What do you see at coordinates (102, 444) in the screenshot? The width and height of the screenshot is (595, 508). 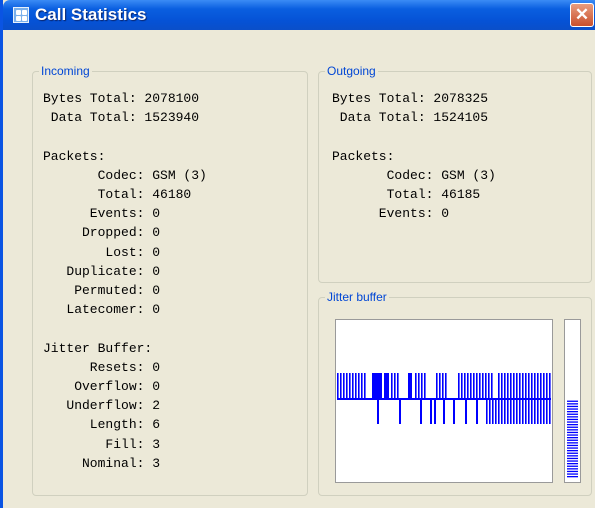 I see `stat-line: Fill: 3` at bounding box center [102, 444].